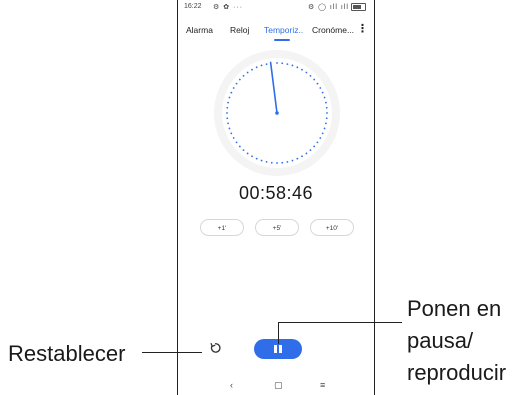 This screenshot has width=529, height=395. Describe the element at coordinates (440, 340) in the screenshot. I see `callout-pause-line-2: pausa/` at that location.